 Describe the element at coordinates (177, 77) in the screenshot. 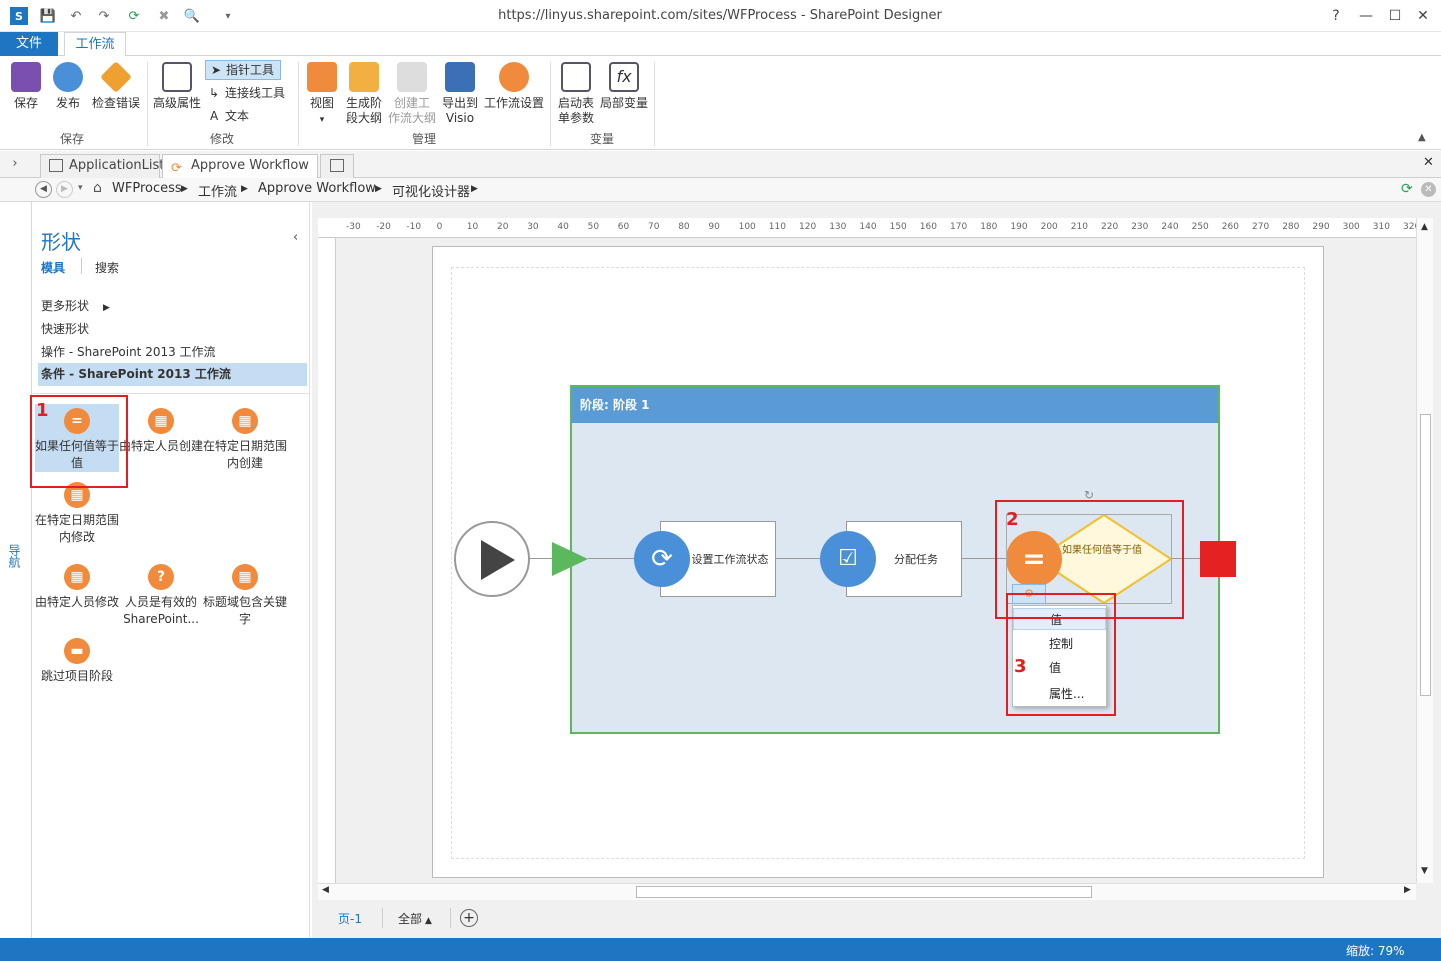

I see `properties-icon` at that location.